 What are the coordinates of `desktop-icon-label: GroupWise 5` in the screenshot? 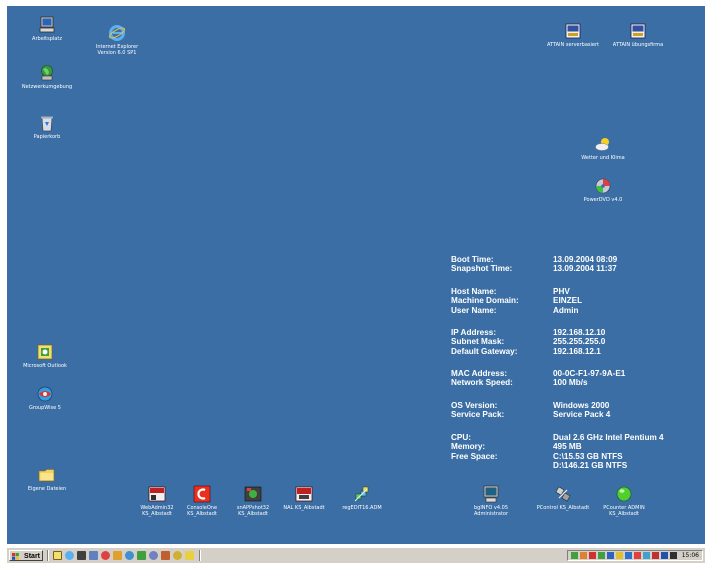 It's located at (45, 408).